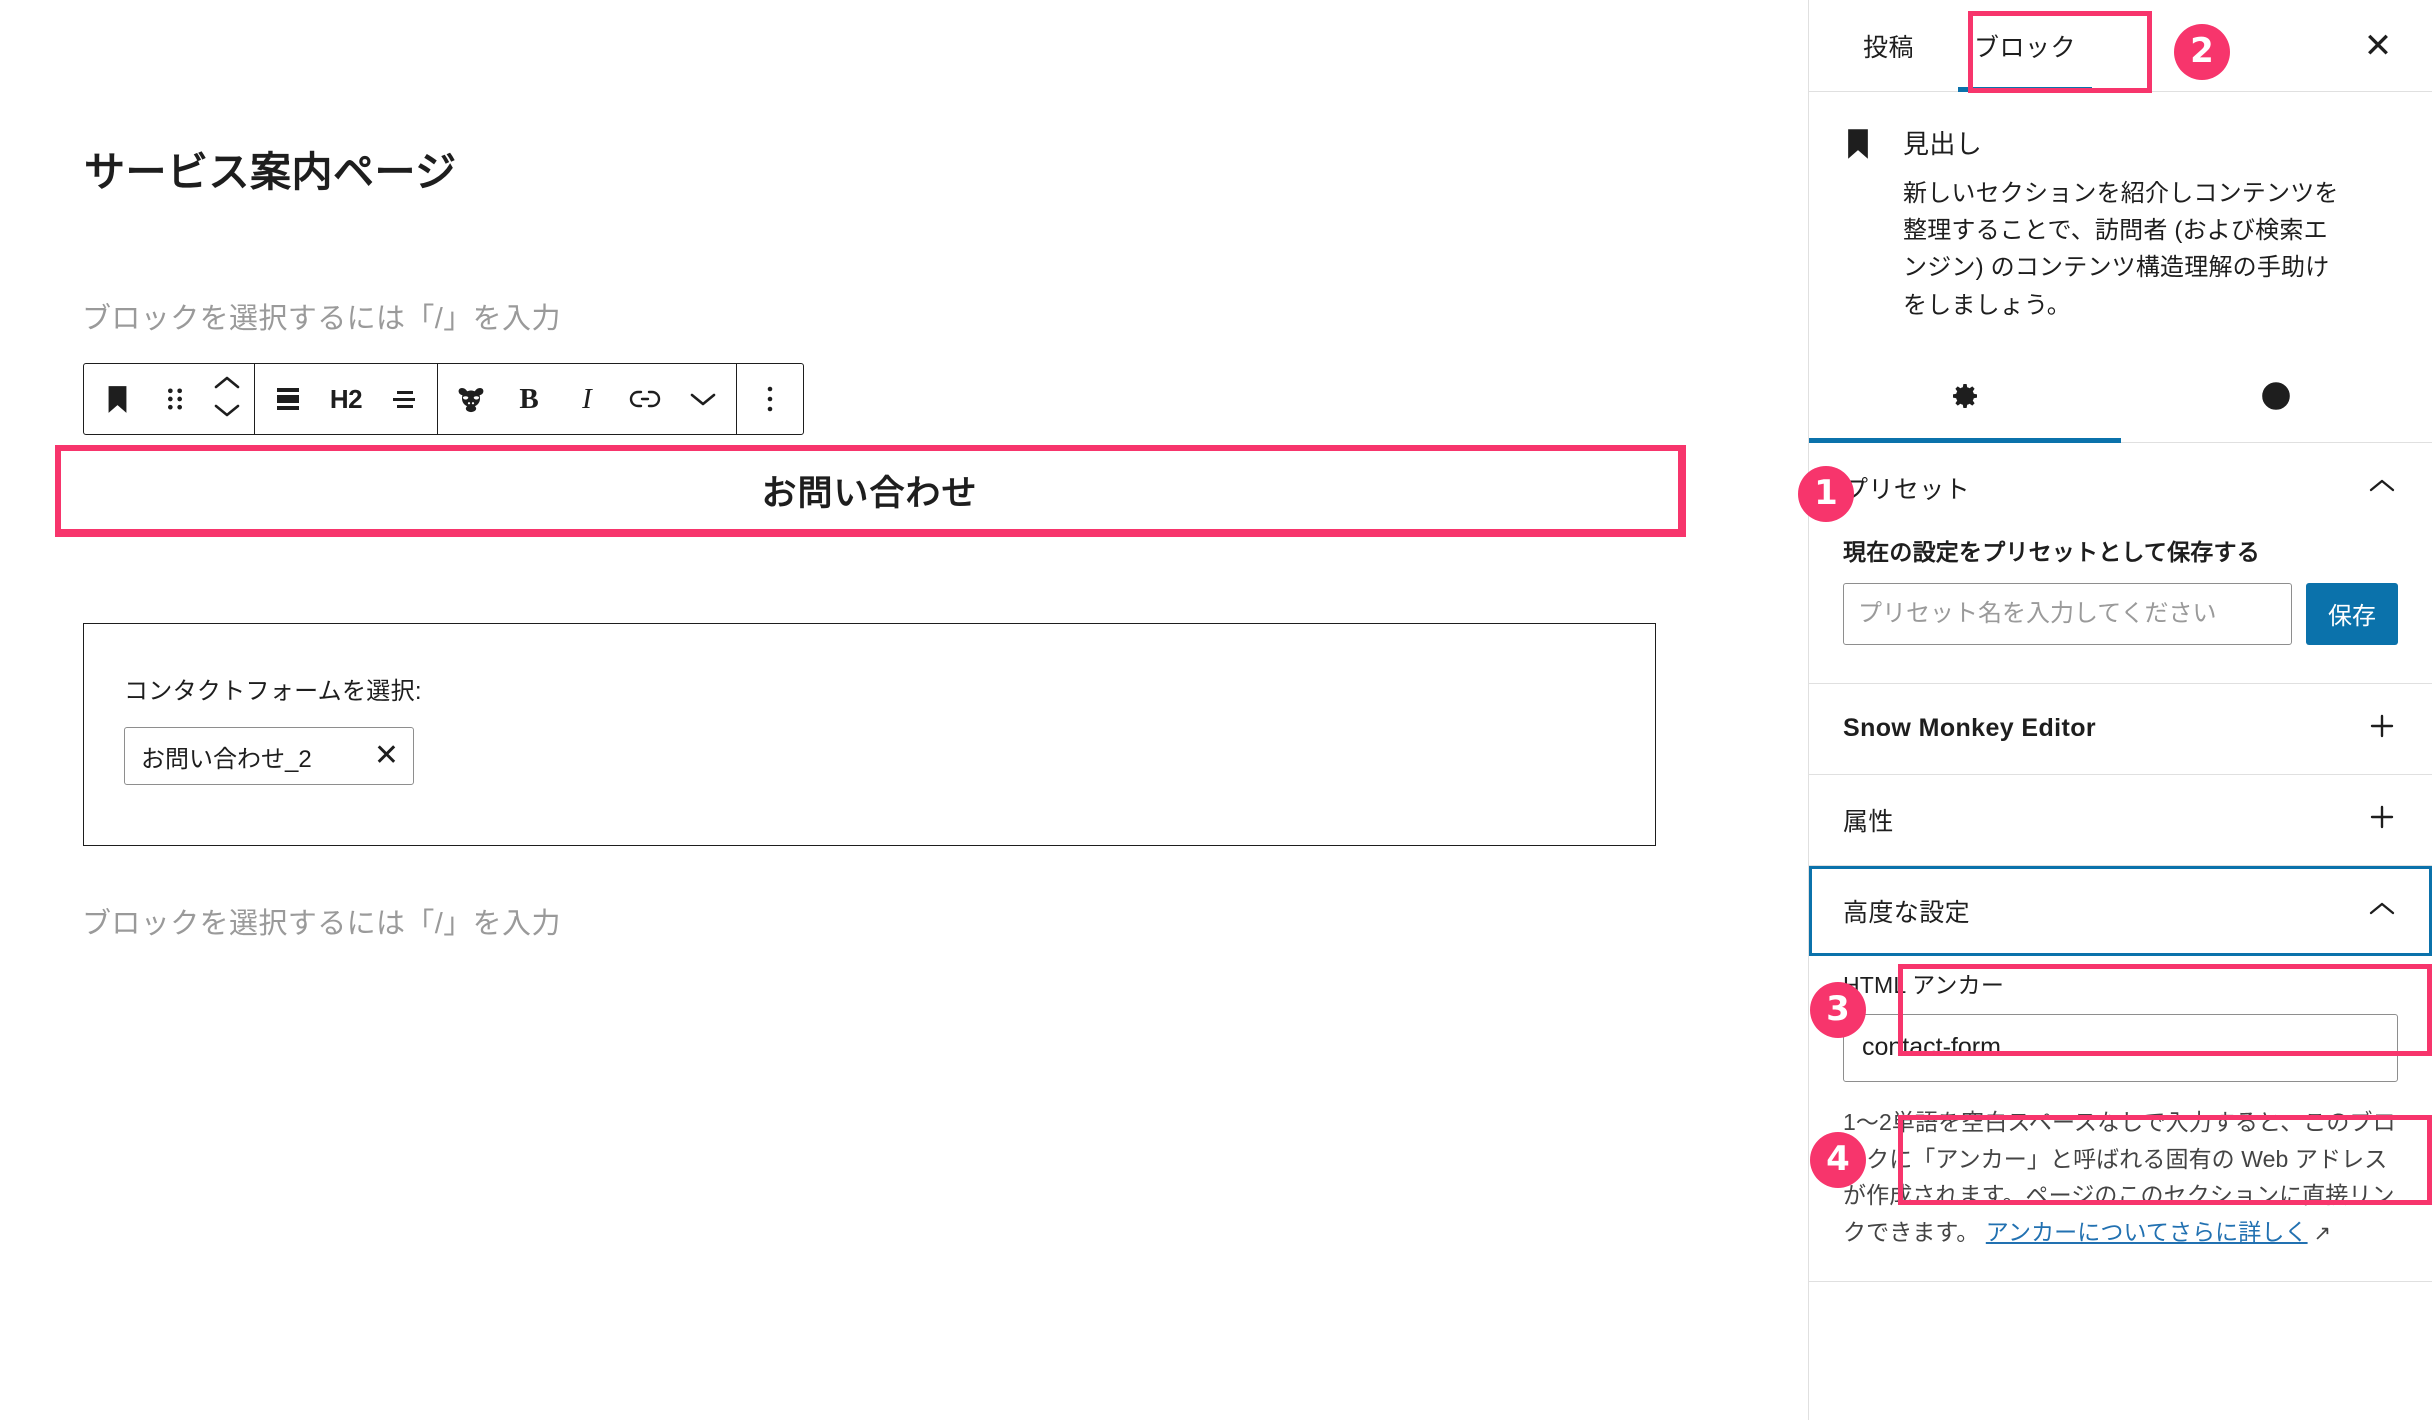 This screenshot has width=2432, height=1420. I want to click on panel-preset: プリセット 現在の設定をプリセットとして保存する 保存, so click(2120, 563).